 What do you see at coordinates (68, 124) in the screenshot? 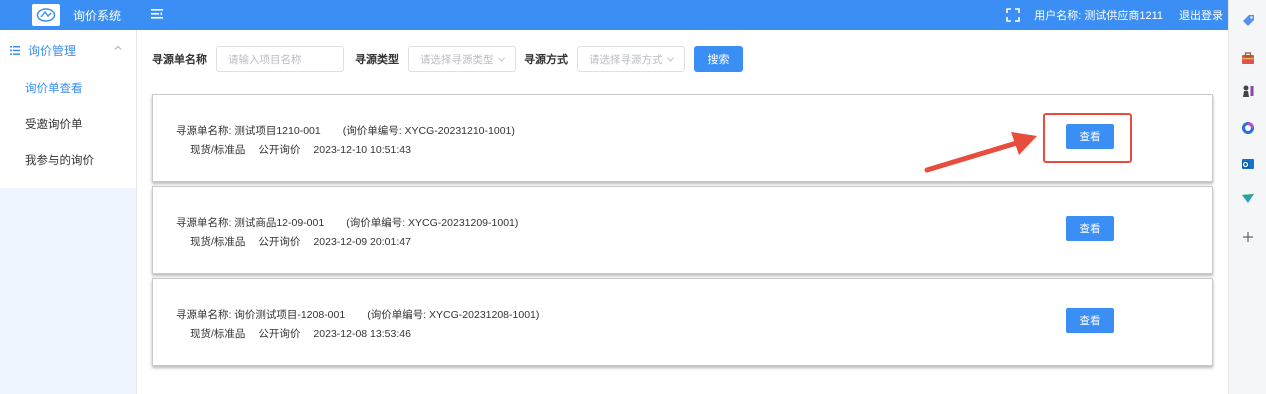
I see `sidebar-item-invited: 受邀询价单` at bounding box center [68, 124].